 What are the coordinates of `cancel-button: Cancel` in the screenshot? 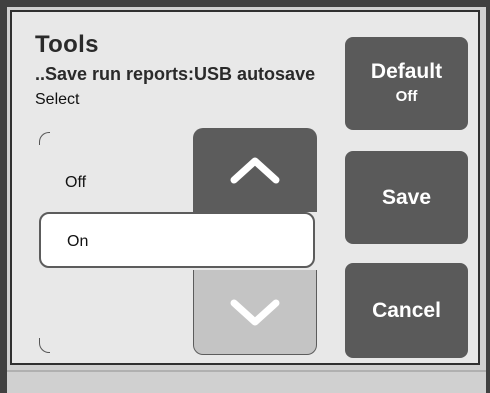 It's located at (406, 310).